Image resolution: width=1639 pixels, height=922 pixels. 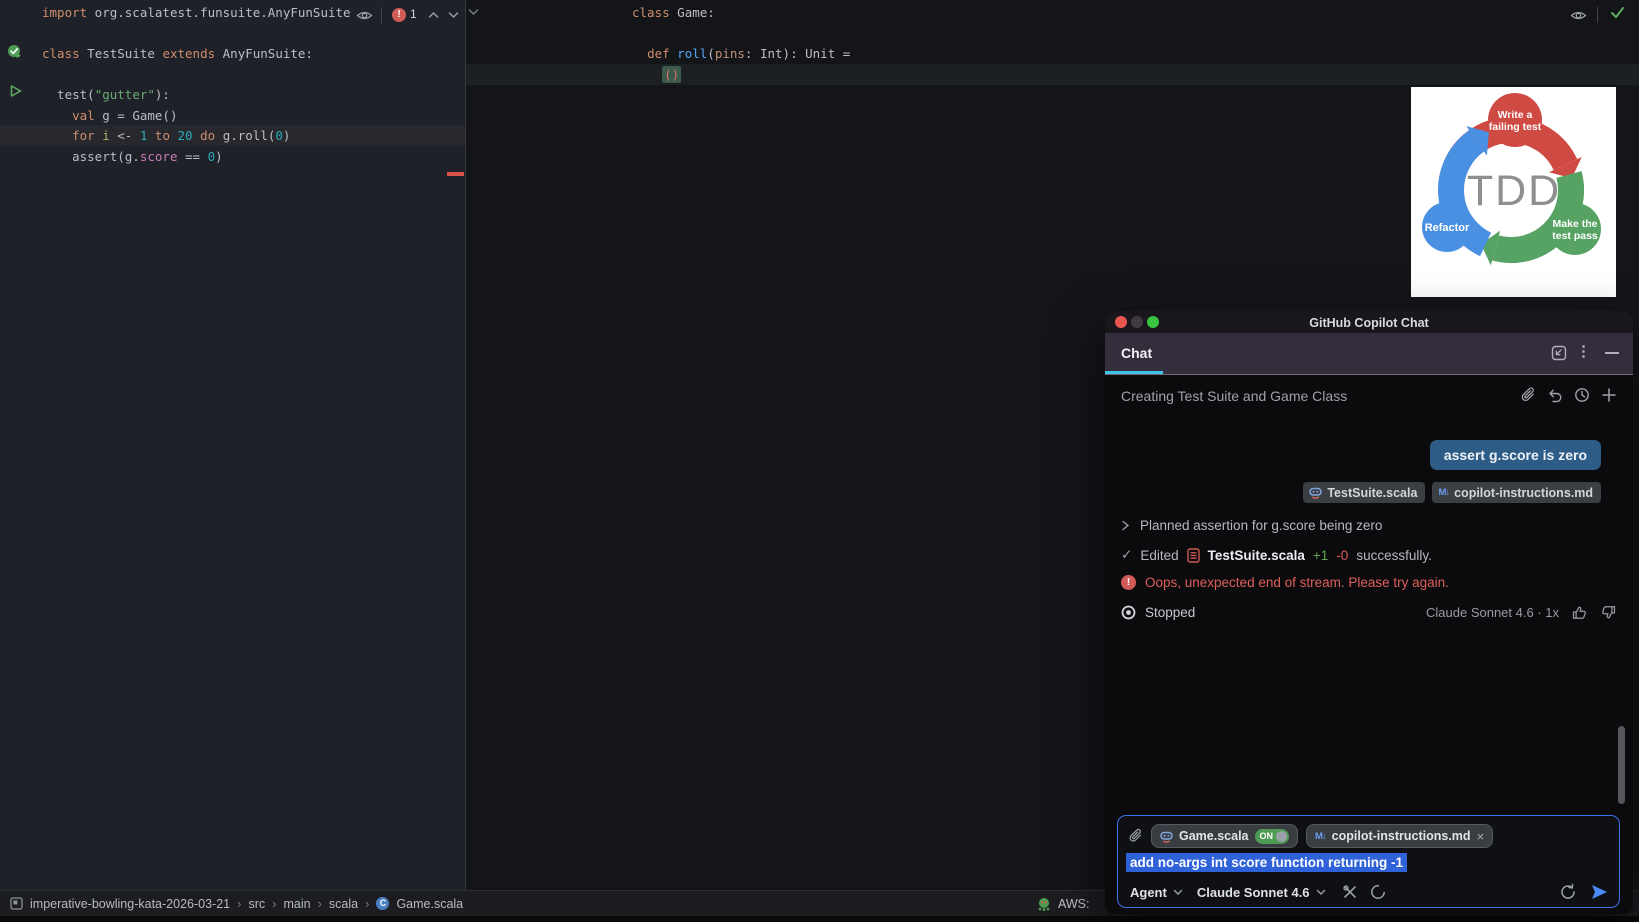 I want to click on breadcrumb-item-file: Game.scala, so click(x=429, y=904).